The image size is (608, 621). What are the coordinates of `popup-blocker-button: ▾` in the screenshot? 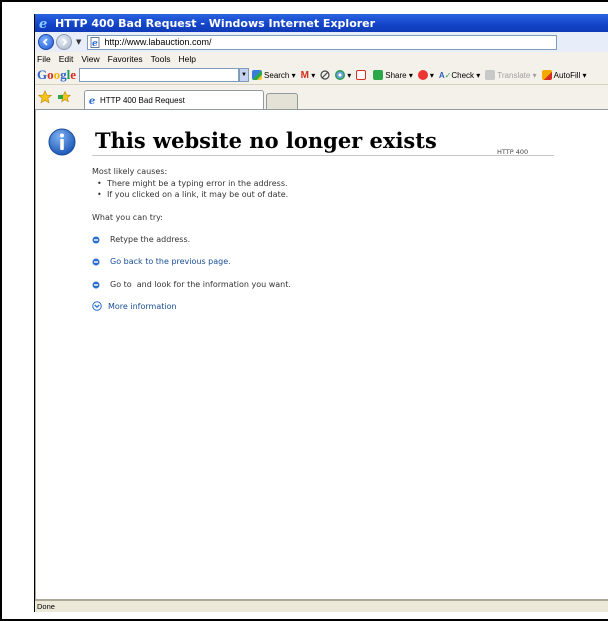 It's located at (425, 75).